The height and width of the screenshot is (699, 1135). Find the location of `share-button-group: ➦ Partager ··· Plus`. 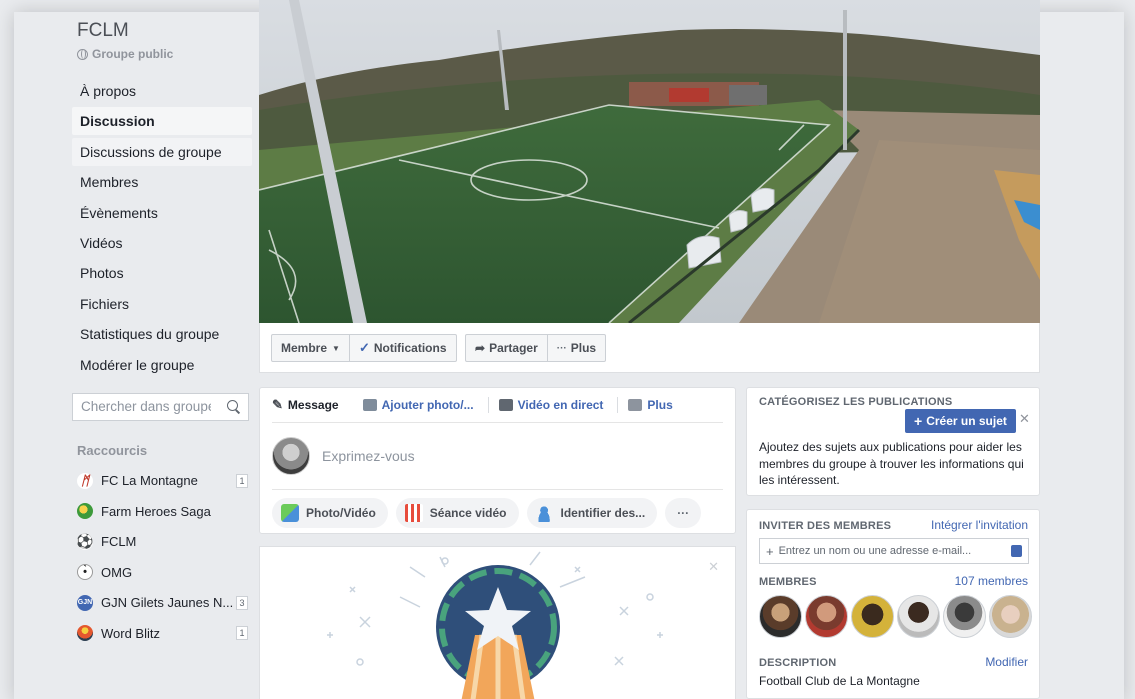

share-button-group: ➦ Partager ··· Plus is located at coordinates (536, 348).